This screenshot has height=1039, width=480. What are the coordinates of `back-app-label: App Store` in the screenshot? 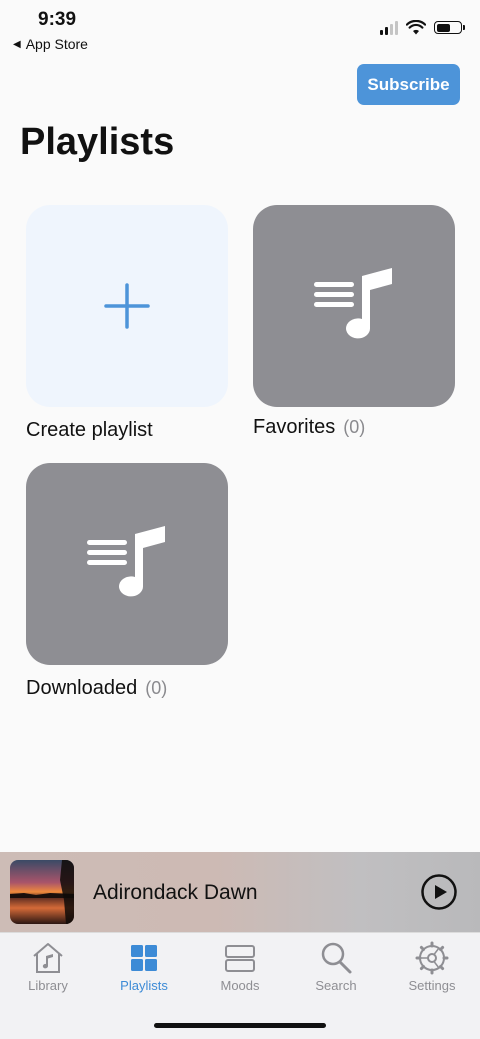 It's located at (56, 44).